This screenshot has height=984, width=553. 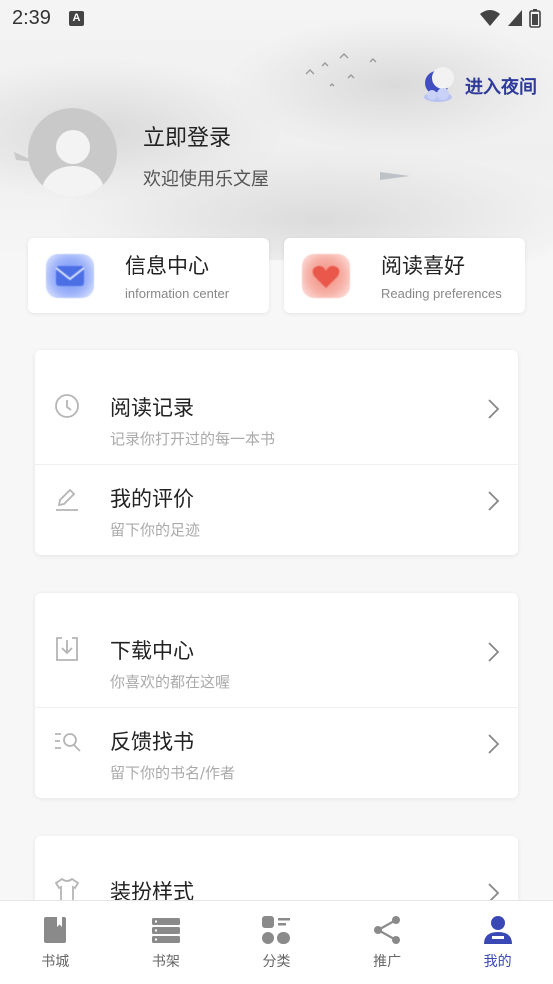 I want to click on night-mode-button: 进入夜间, so click(x=478, y=86).